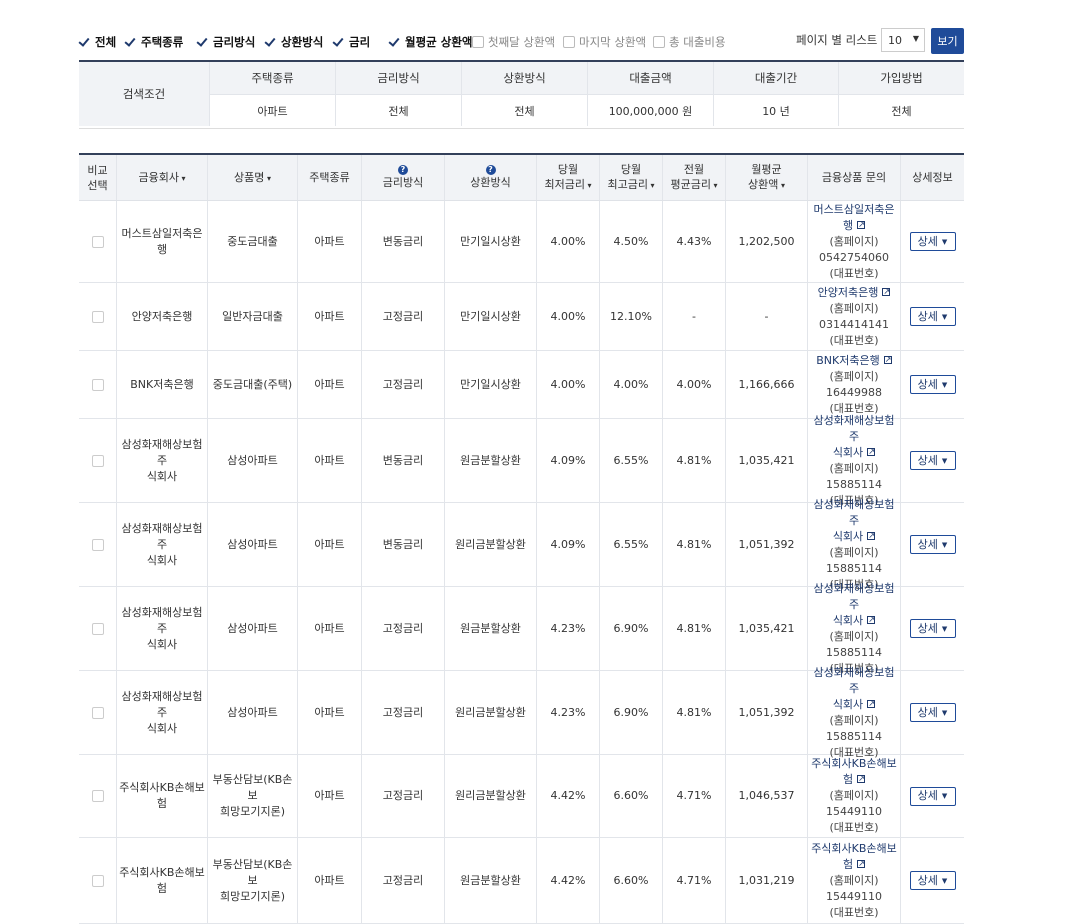  Describe the element at coordinates (932, 177) in the screenshot. I see `column-header-label: 상세정보` at that location.